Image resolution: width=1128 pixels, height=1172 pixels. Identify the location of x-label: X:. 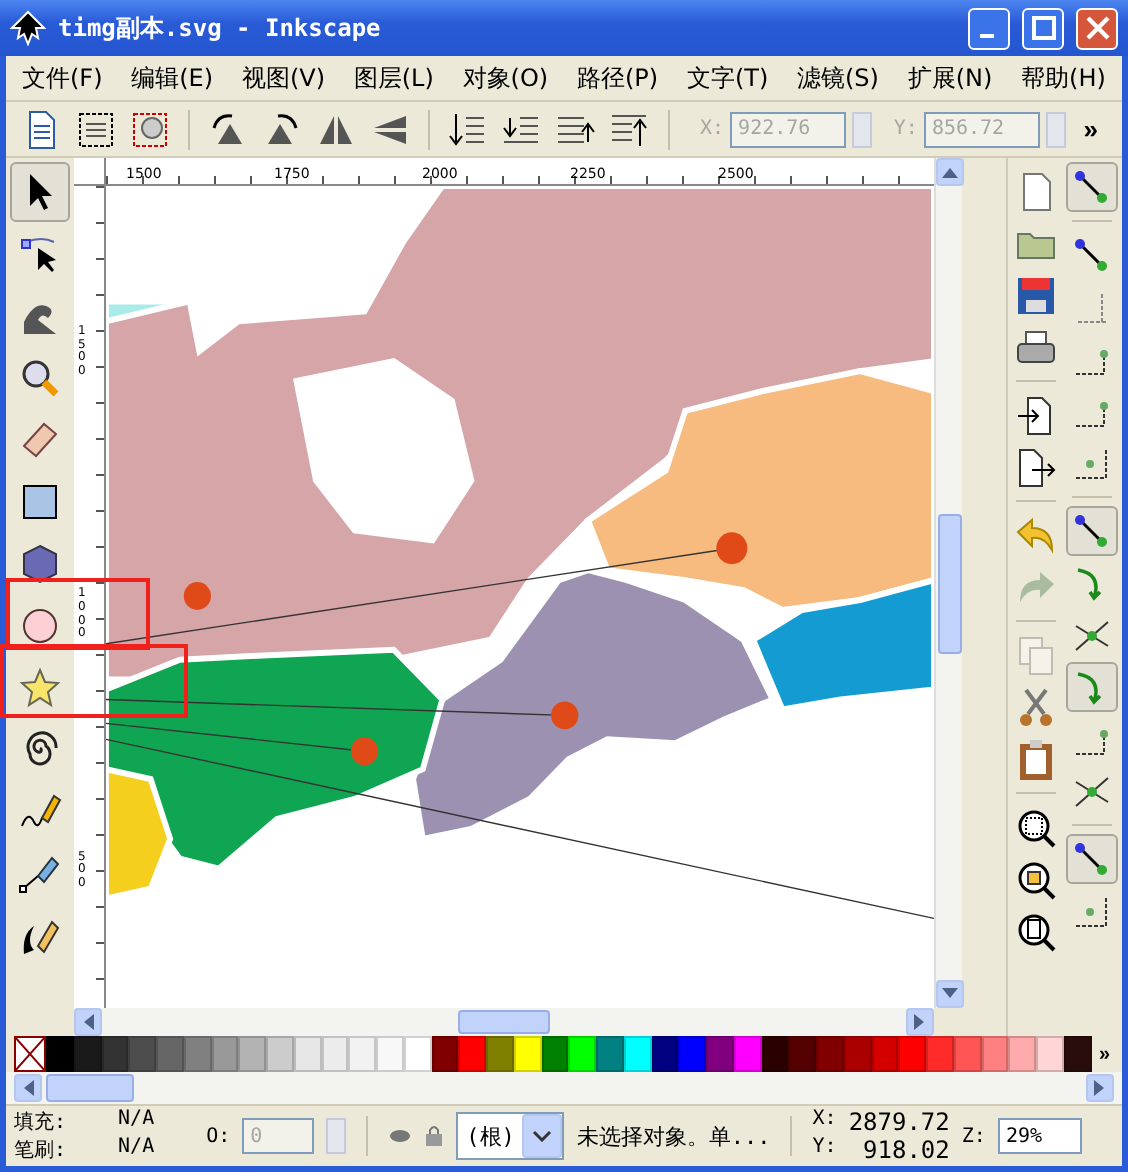
(712, 129).